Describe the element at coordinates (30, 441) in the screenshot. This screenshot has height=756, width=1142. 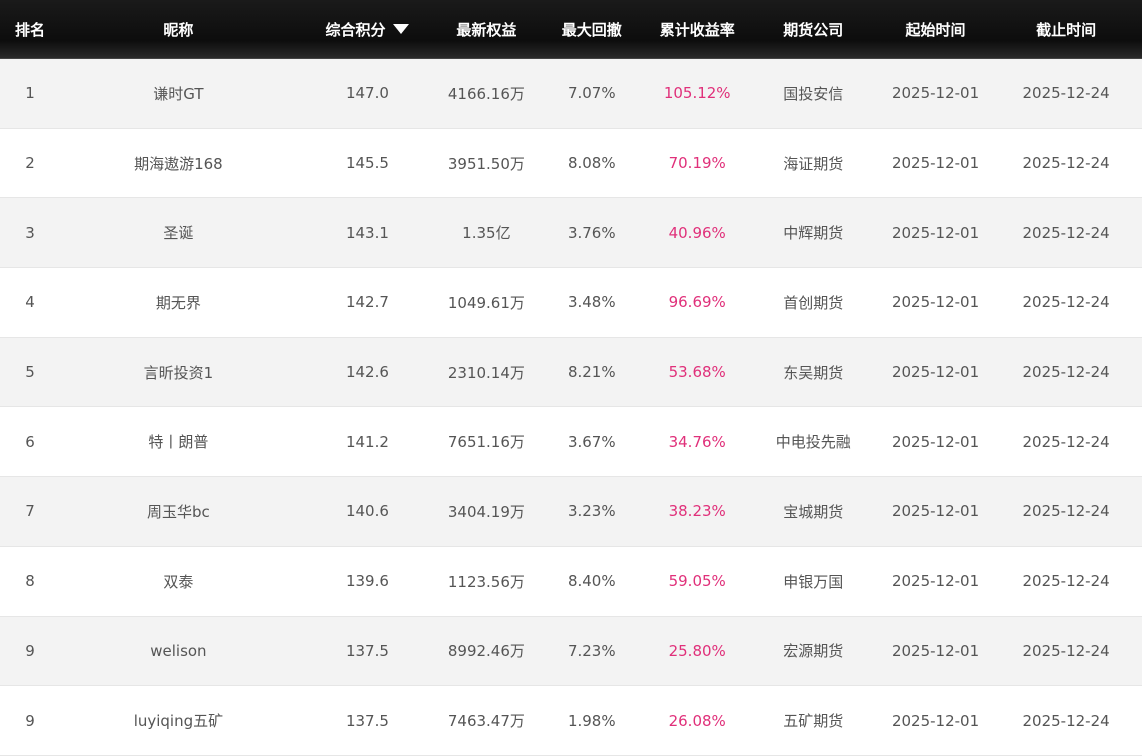
I see `cell-rank: 6` at that location.